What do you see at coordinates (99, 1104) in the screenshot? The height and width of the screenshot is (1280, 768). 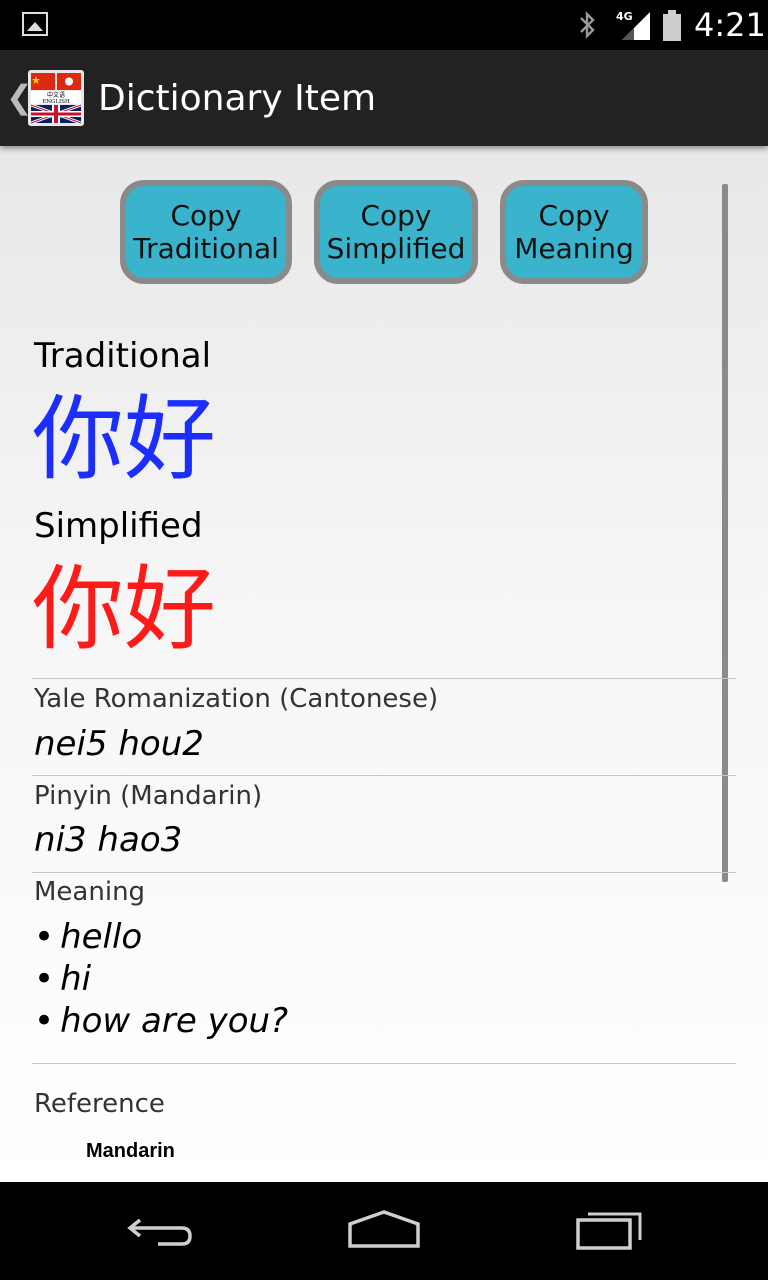 I see `reference-label: Reference` at bounding box center [99, 1104].